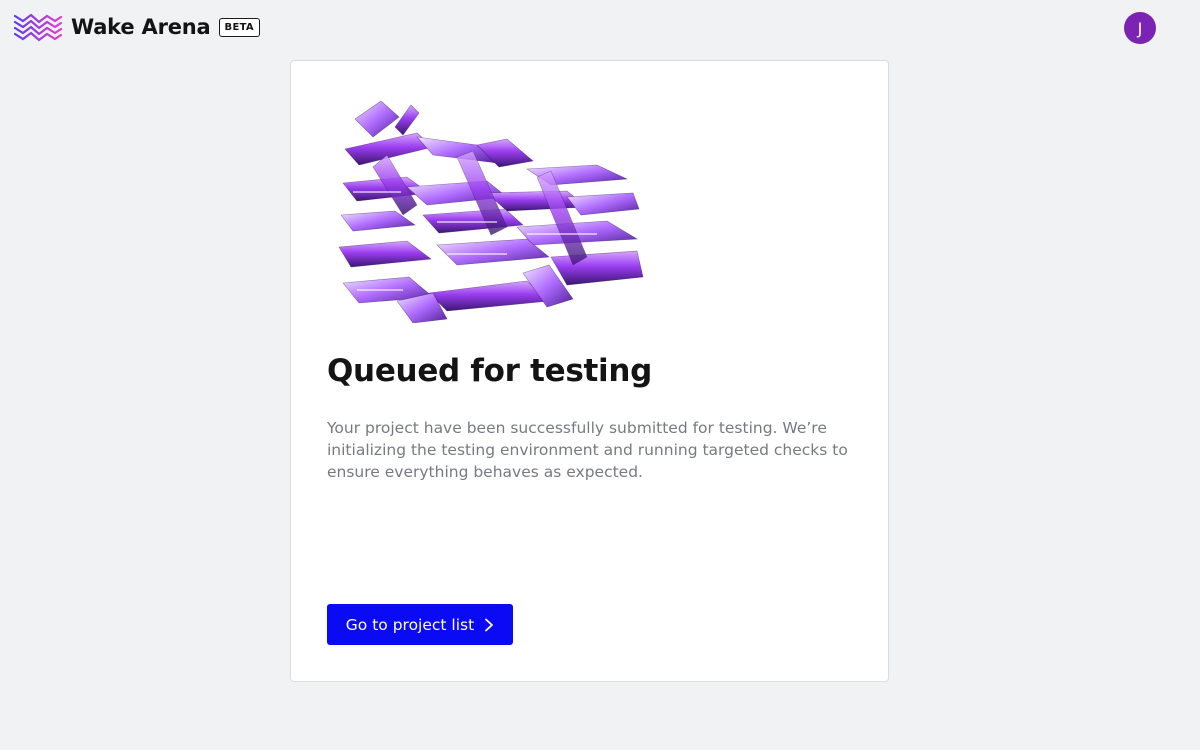 The image size is (1200, 750). What do you see at coordinates (141, 27) in the screenshot?
I see `app-name: Wake Arena` at bounding box center [141, 27].